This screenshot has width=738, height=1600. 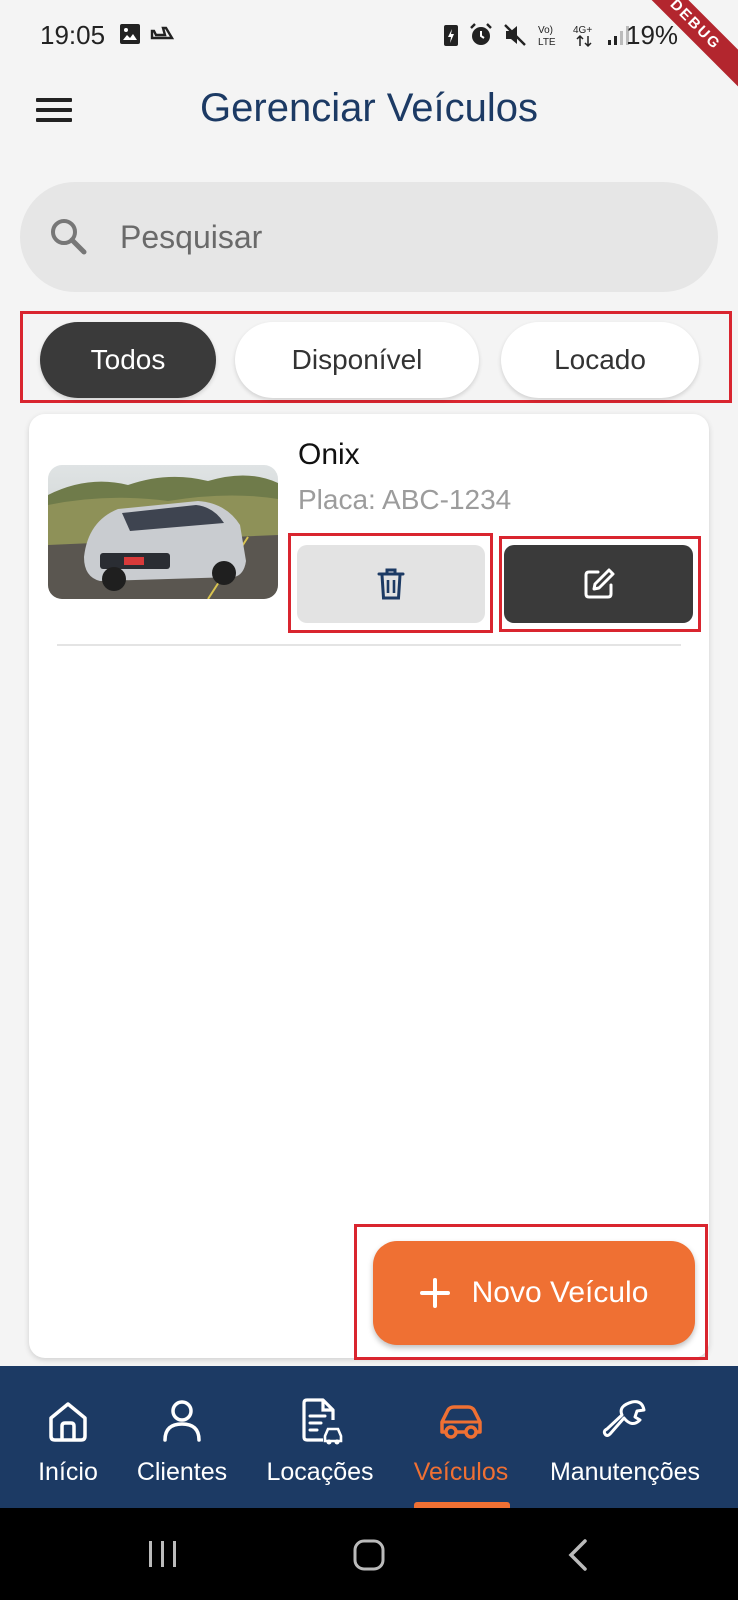 What do you see at coordinates (625, 1472) in the screenshot?
I see `nav-label: Manutenções` at bounding box center [625, 1472].